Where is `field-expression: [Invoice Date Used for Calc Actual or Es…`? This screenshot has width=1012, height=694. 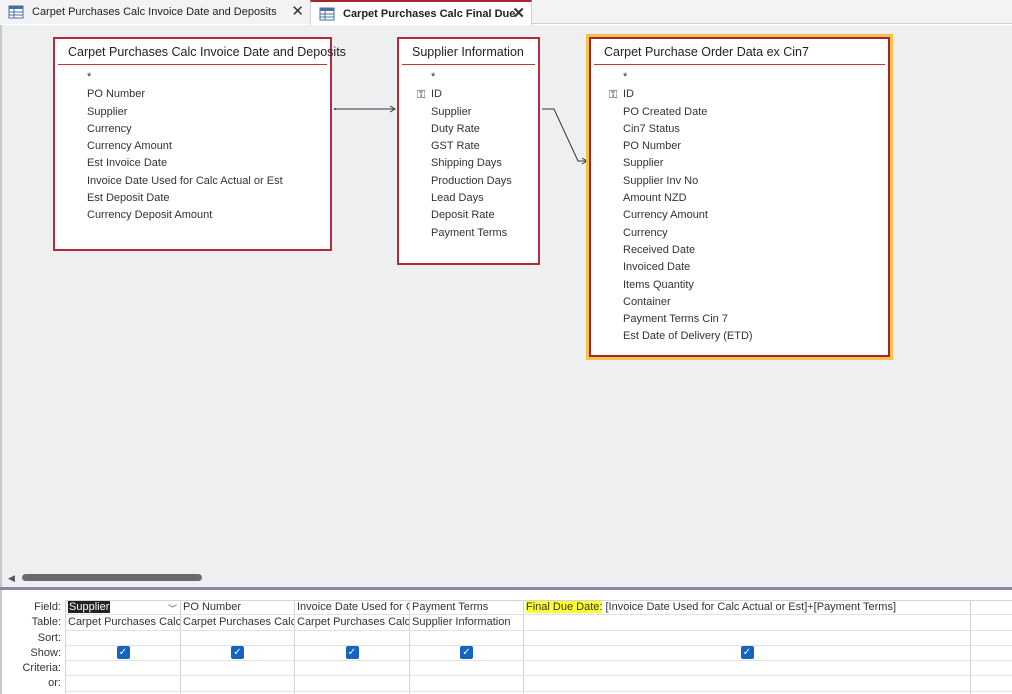 field-expression: [Invoice Date Used for Calc Actual or Es… is located at coordinates (749, 607).